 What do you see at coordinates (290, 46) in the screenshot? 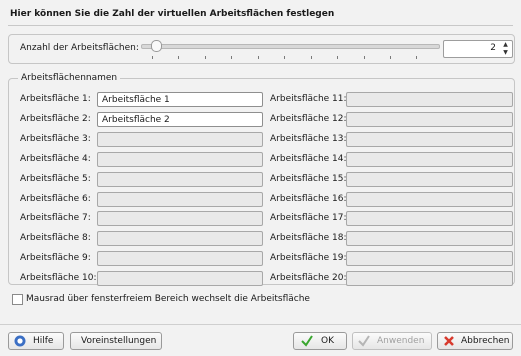
I see `count-slider` at bounding box center [290, 46].